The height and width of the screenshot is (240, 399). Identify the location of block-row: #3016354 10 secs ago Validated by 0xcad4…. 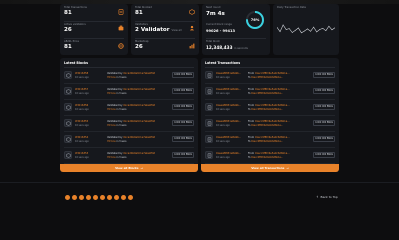
(129, 140).